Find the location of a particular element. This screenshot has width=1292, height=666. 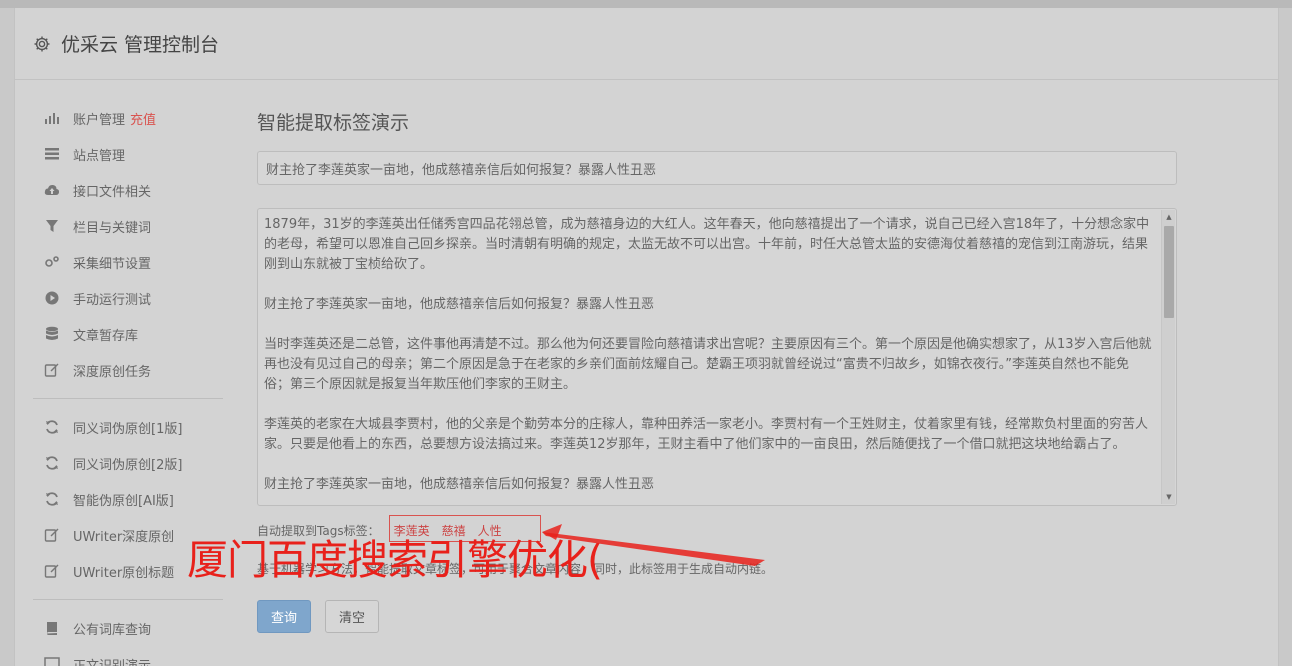

watermark-overlay-text: 厦门百度搜索引擎优化( is located at coordinates (395, 560).